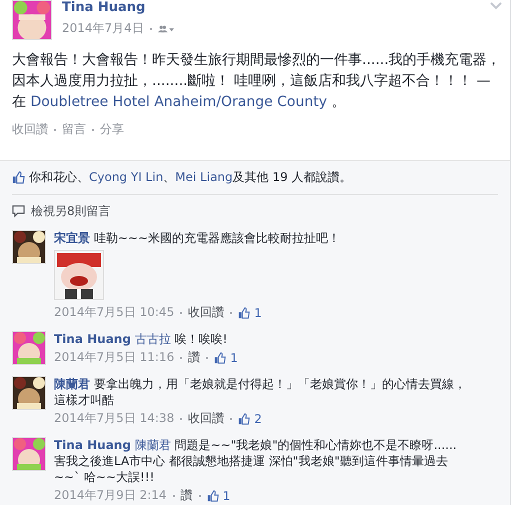  What do you see at coordinates (256, 461) in the screenshot?
I see `comment-text: Tina Huang 陳蘭君 問題是~~"我老娘"的個性和心情妳也不是不瞭呀...... 害我之後進LA市中心 都很誠懇地搭捷運 深怕"我老娘"聽到這件事情暈過去~~` 哈~~大誤!!!` at bounding box center [256, 461].